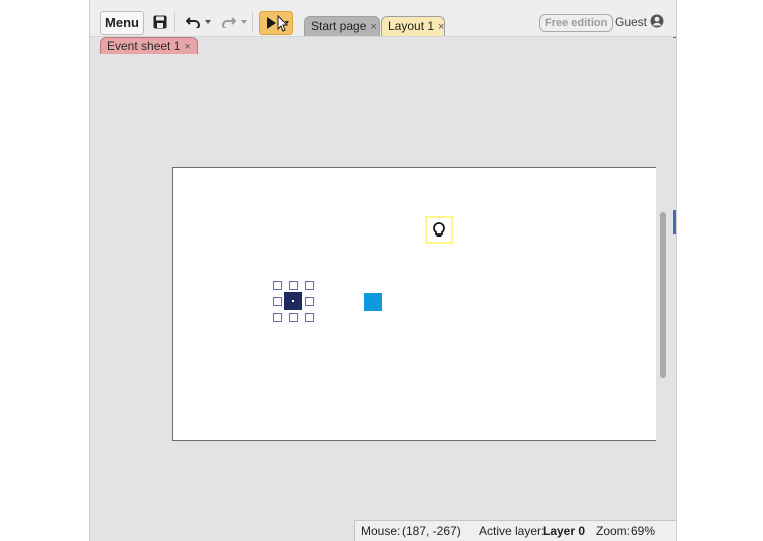 The height and width of the screenshot is (541, 763). I want to click on light-object, so click(439, 230).